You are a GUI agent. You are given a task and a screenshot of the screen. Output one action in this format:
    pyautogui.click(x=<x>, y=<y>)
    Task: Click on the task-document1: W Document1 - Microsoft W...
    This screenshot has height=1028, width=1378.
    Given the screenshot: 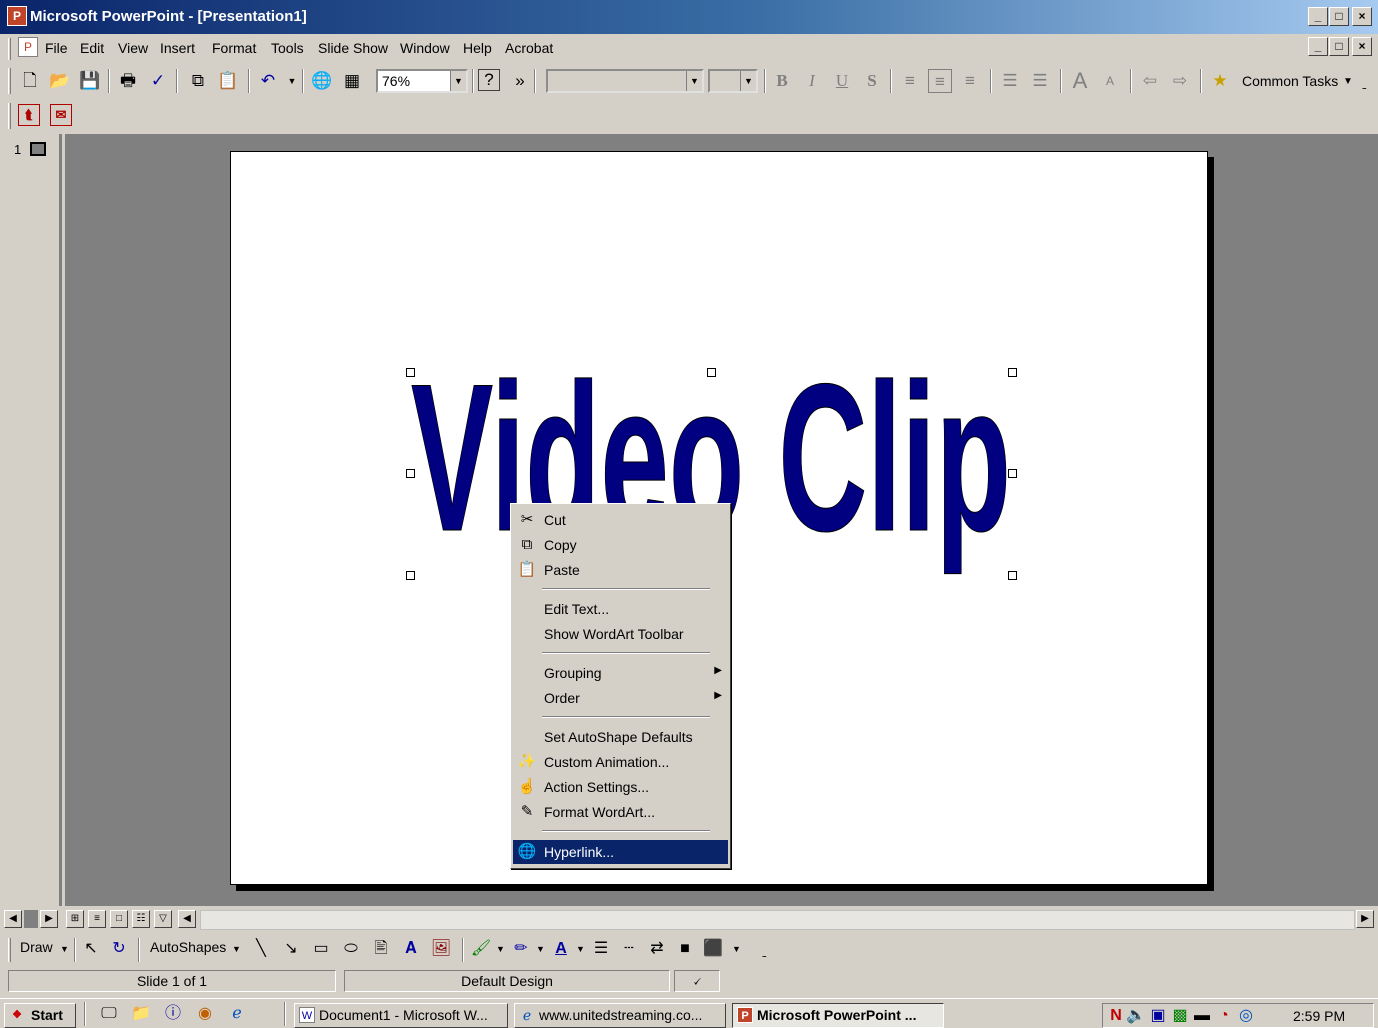 What is the action you would take?
    pyautogui.click(x=401, y=1015)
    